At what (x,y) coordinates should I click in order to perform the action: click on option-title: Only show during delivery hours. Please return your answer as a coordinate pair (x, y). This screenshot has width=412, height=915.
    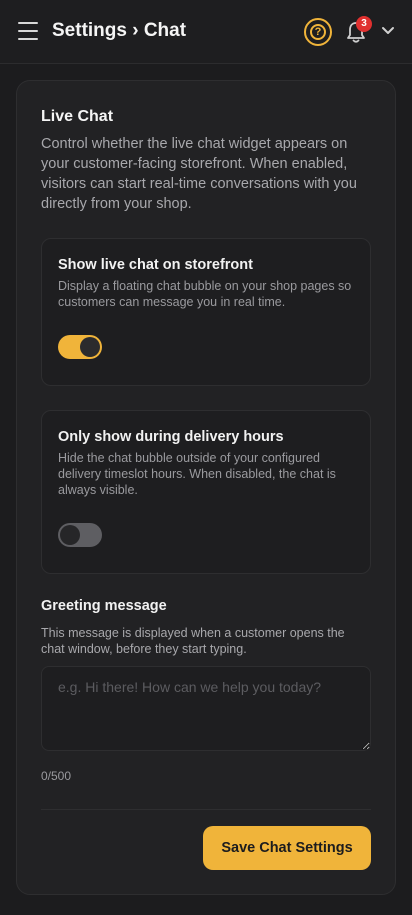
    Looking at the image, I should click on (171, 437).